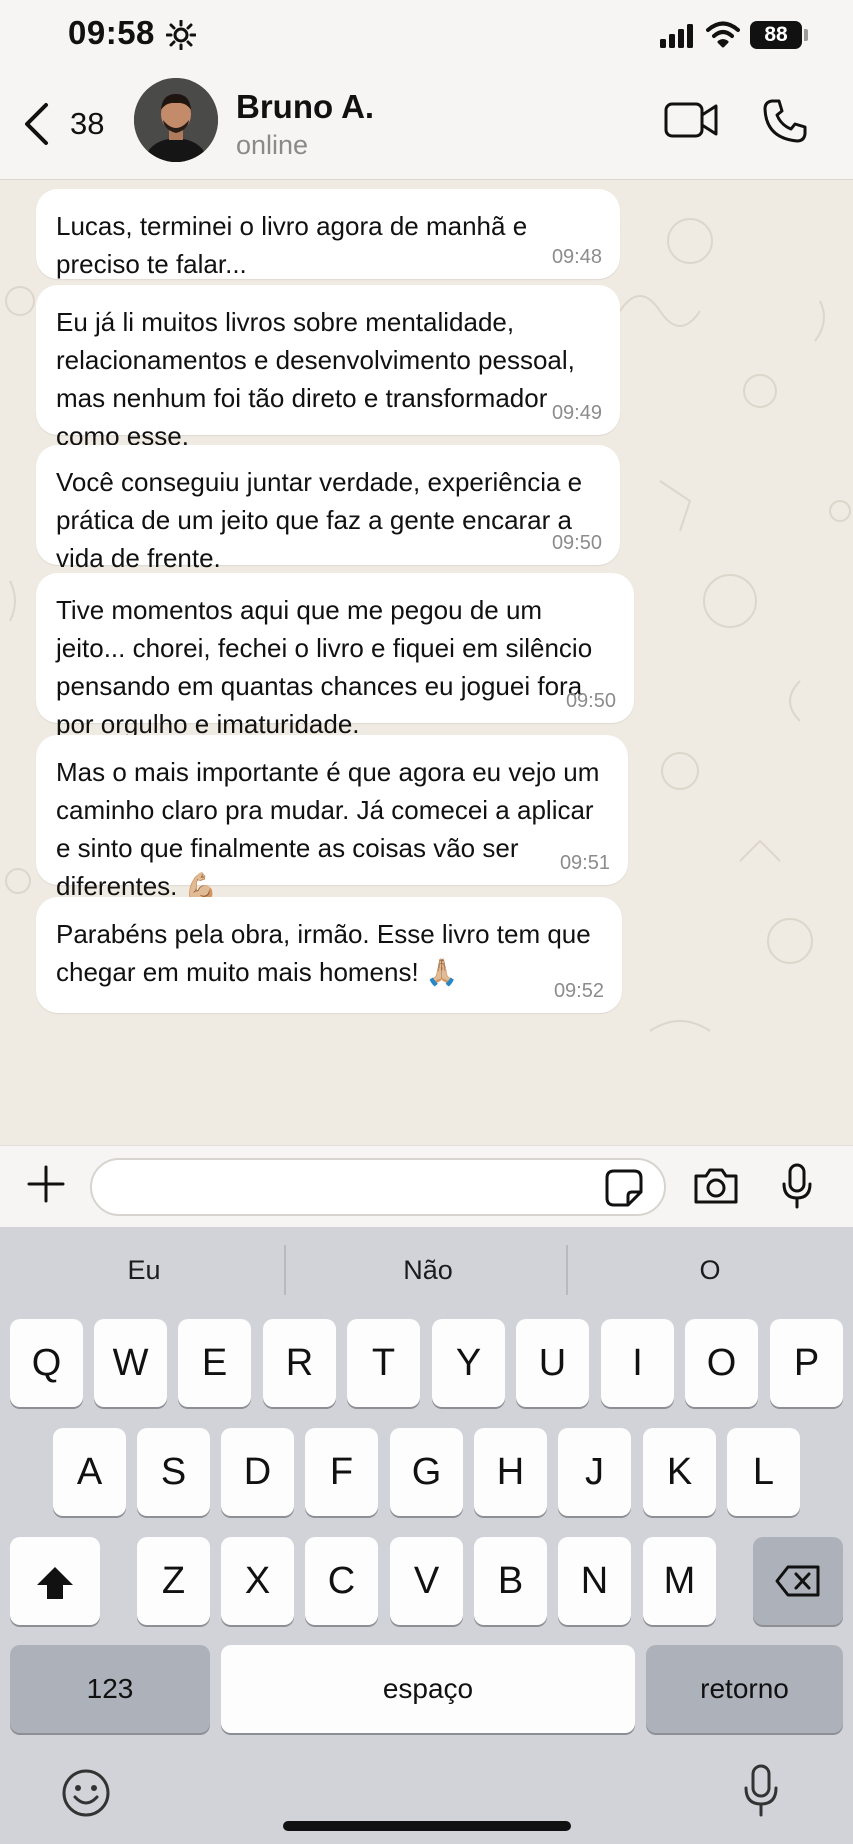 The height and width of the screenshot is (1844, 853). I want to click on key-f: F, so click(341, 1472).